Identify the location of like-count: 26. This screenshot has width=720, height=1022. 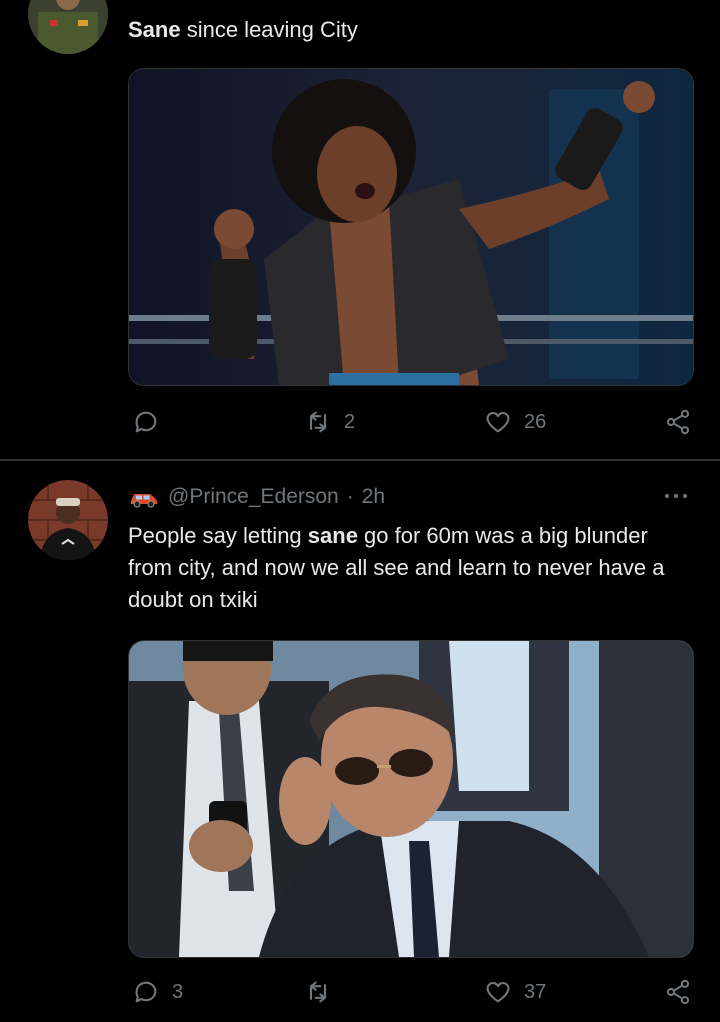
(535, 421).